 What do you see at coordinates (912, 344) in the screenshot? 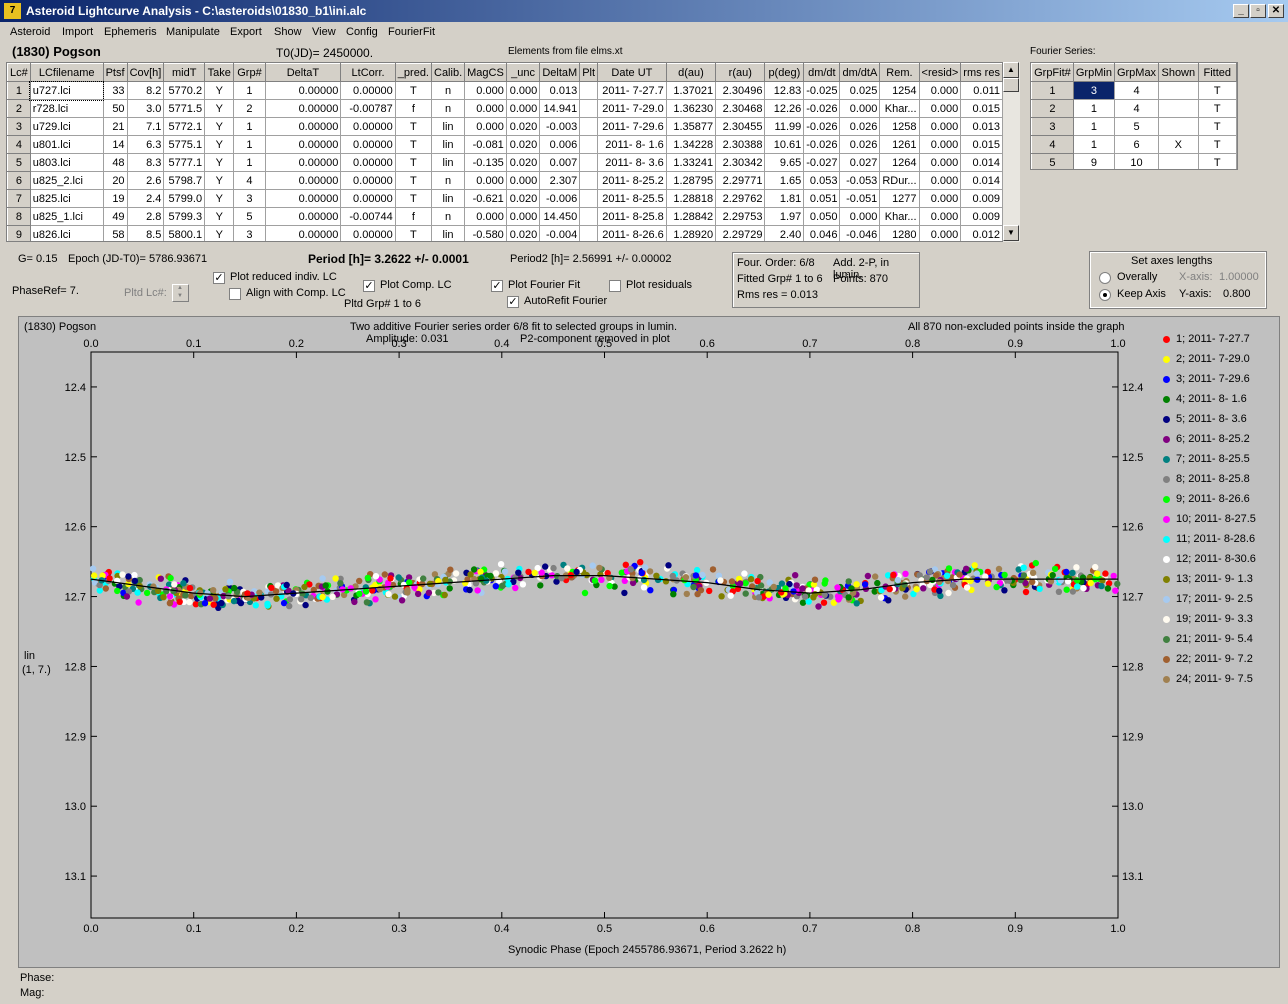
I see `x-tick-label-top: 0.8` at bounding box center [912, 344].